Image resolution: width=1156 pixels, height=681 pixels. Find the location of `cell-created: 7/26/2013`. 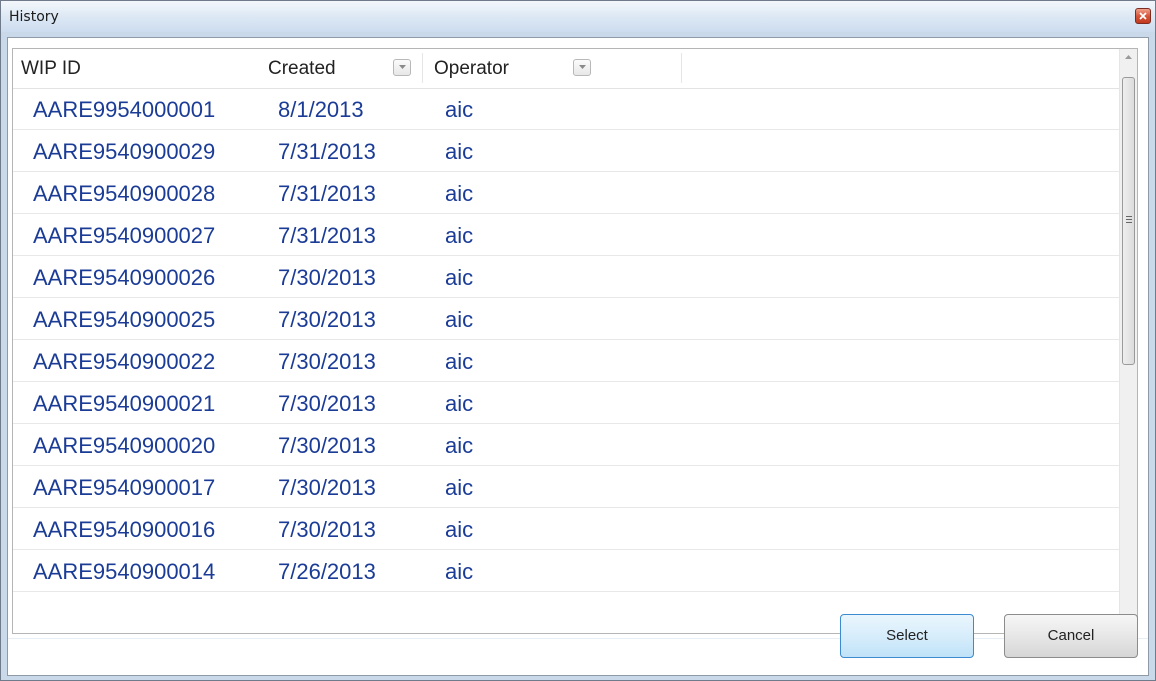

cell-created: 7/26/2013 is located at coordinates (327, 571).